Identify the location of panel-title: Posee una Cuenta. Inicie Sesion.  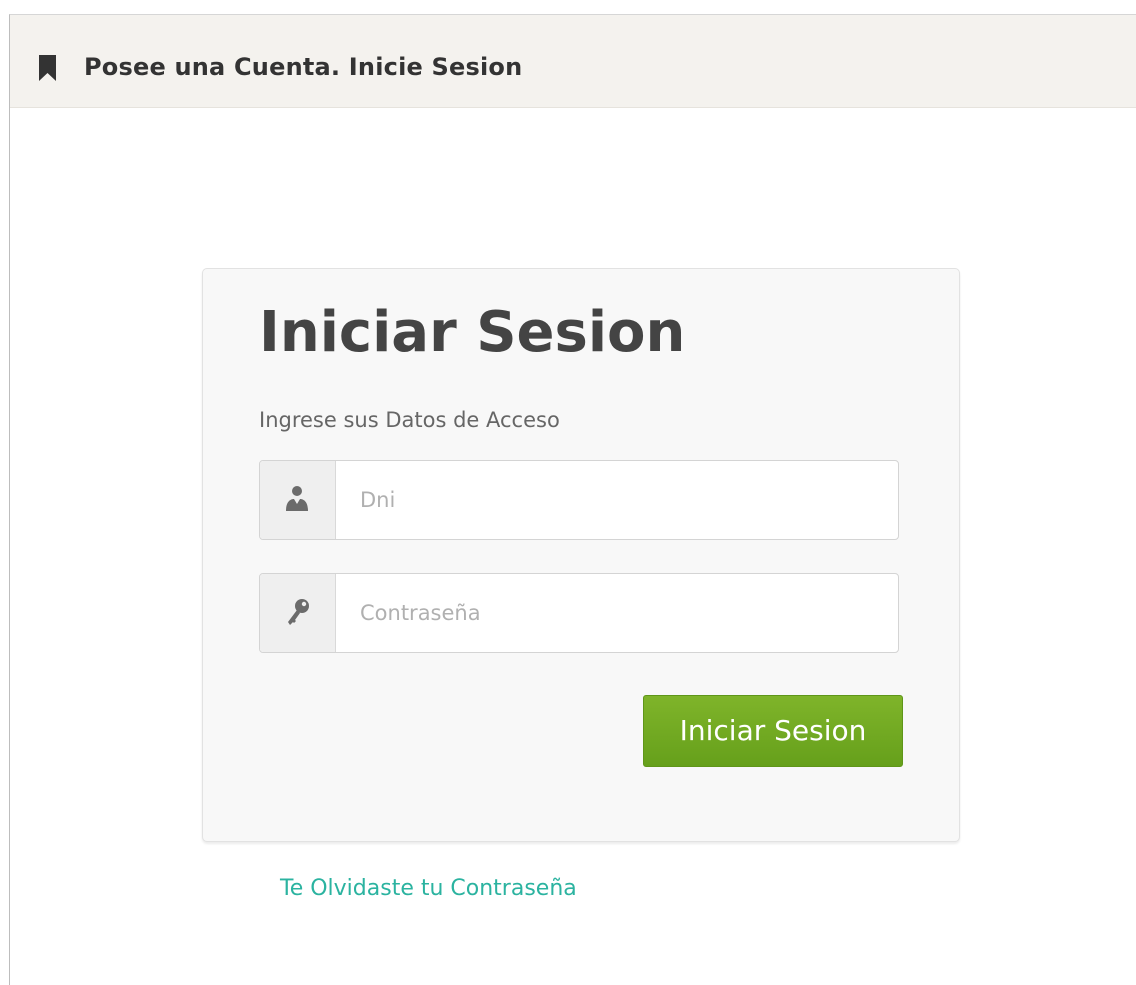
(303, 67).